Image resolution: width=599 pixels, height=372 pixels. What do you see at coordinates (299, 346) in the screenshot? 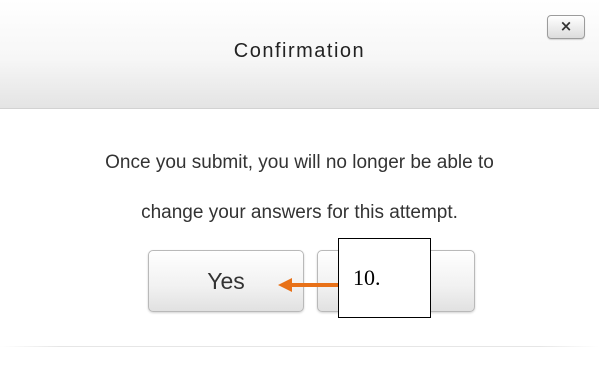
I see `dialog-bottom-edge` at bounding box center [299, 346].